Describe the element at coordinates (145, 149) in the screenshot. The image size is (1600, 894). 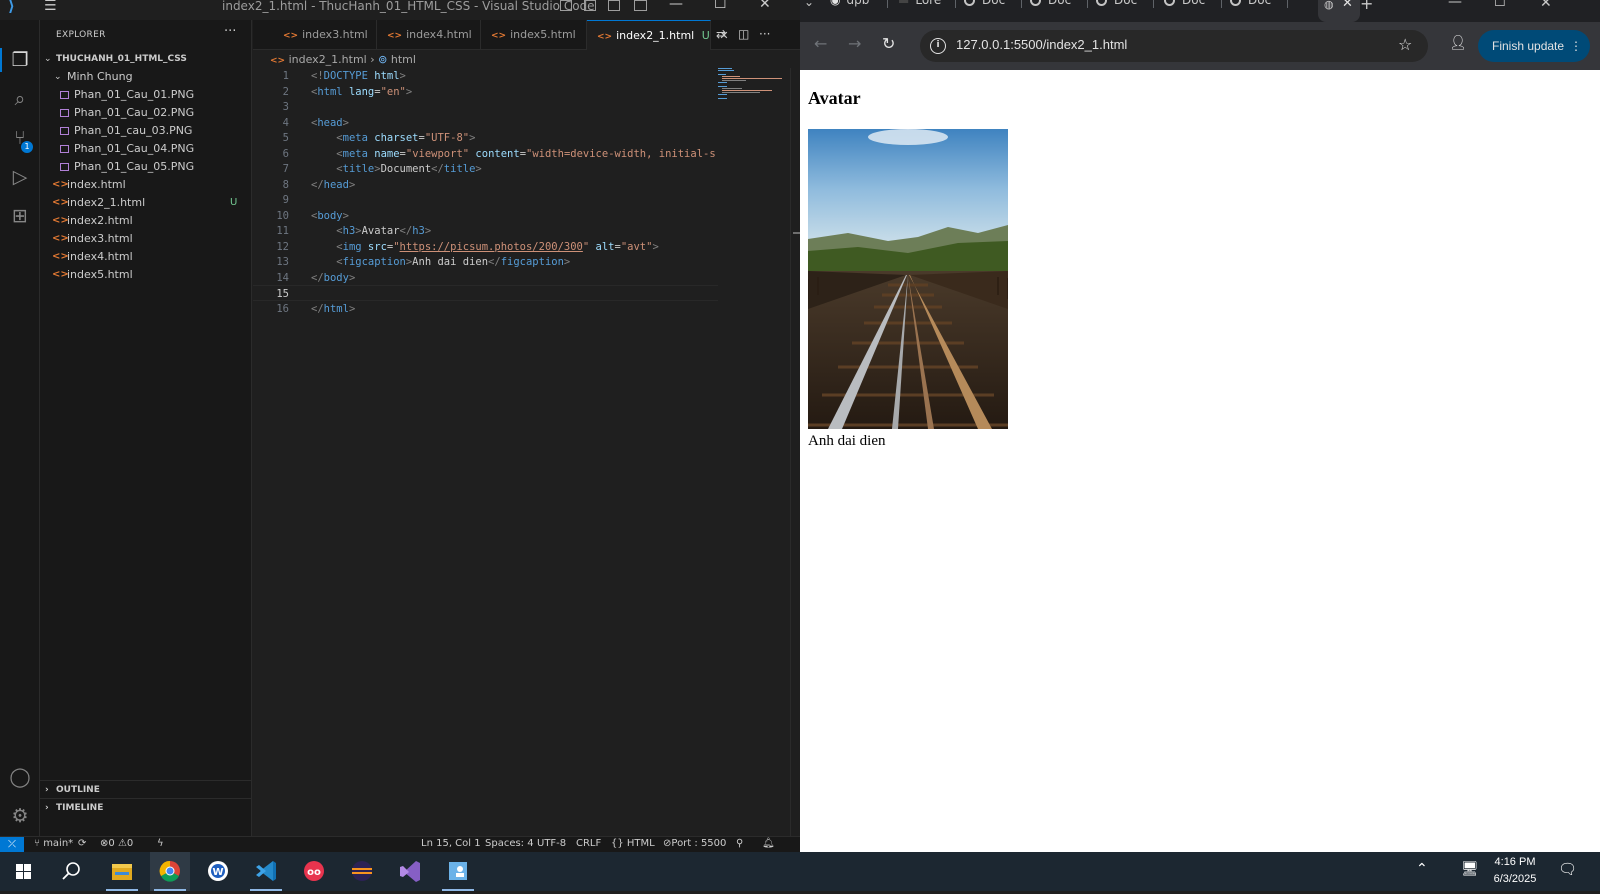
I see `tree-file-png: Phan_01_Cau_04.PNG` at that location.